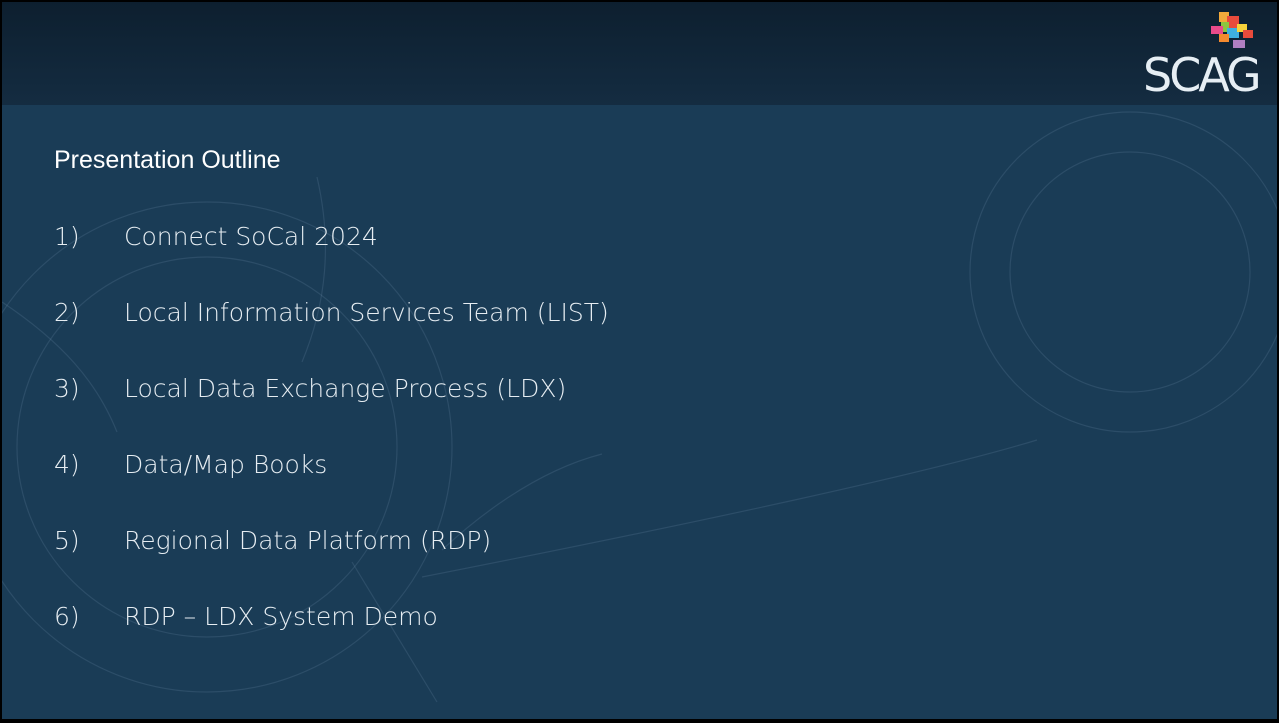 This screenshot has height=723, width=1279. Describe the element at coordinates (308, 540) in the screenshot. I see `item-text: Regional Data Platform (RDP)` at that location.